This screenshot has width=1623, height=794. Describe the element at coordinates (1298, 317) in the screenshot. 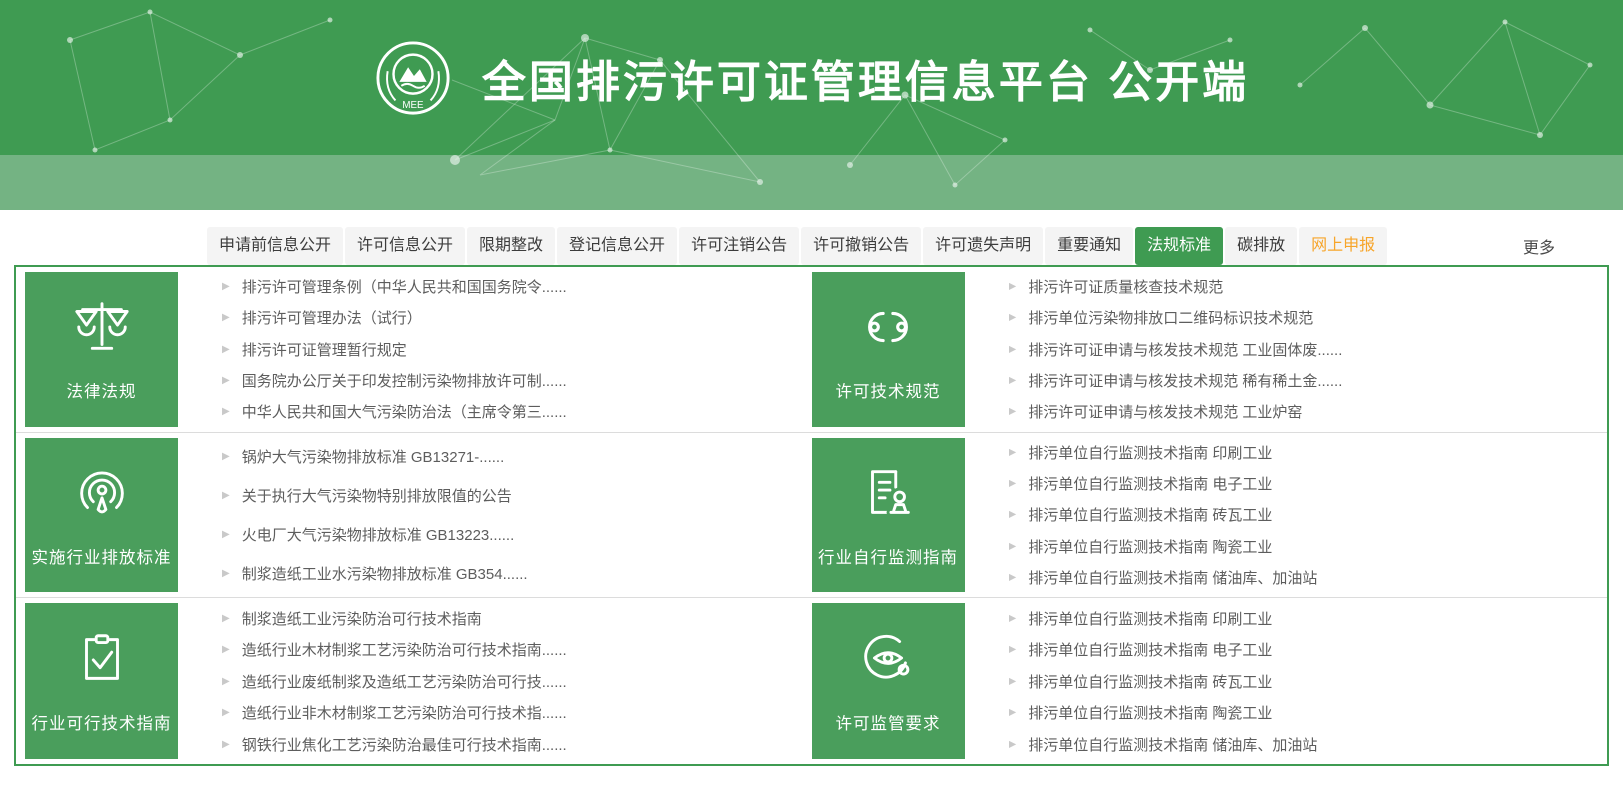

I see `link-item: ▶ 排污单位污染物排放口二维码标识技术规范` at that location.